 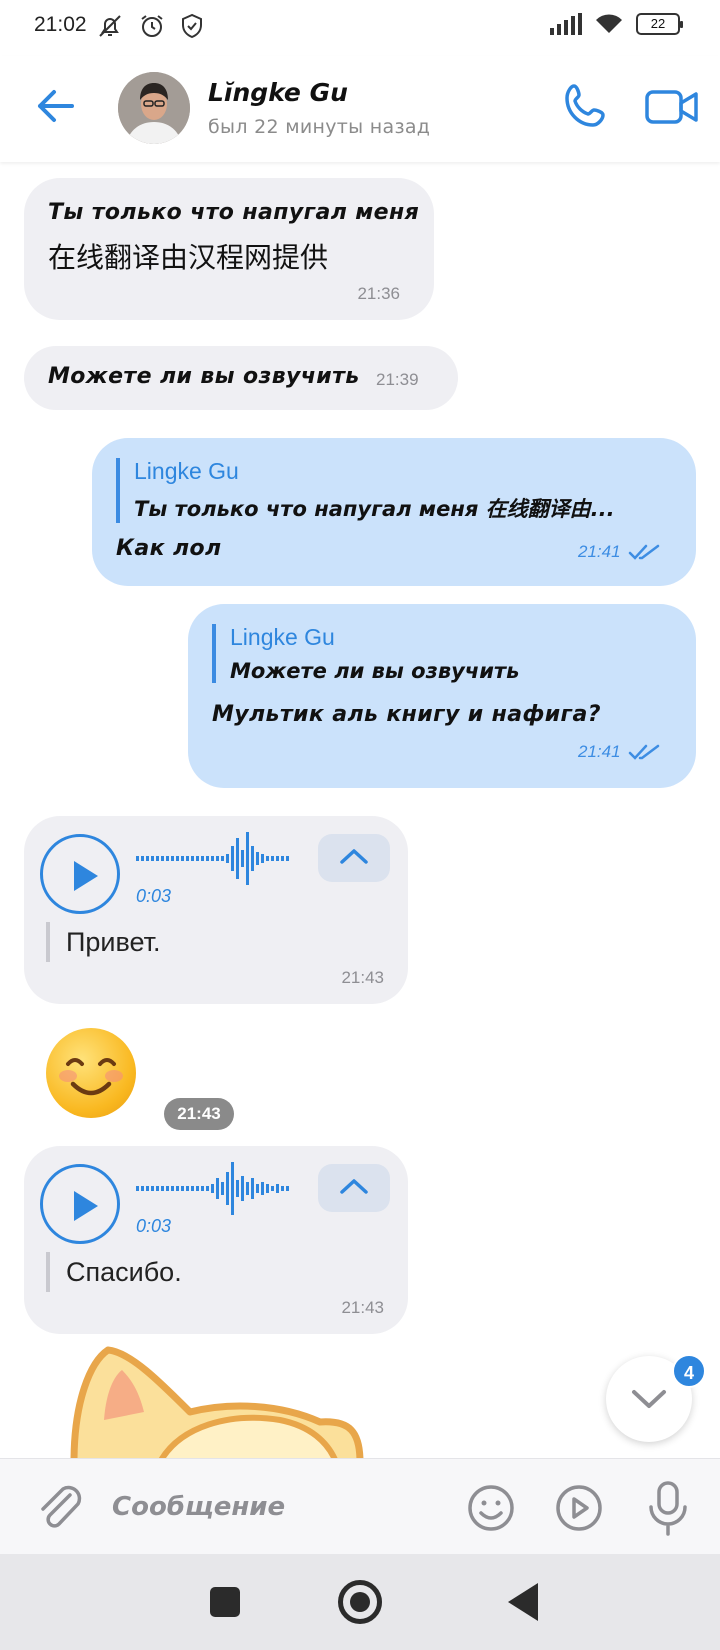 What do you see at coordinates (234, 212) in the screenshot?
I see `message-text: Ты только что напугал меня` at bounding box center [234, 212].